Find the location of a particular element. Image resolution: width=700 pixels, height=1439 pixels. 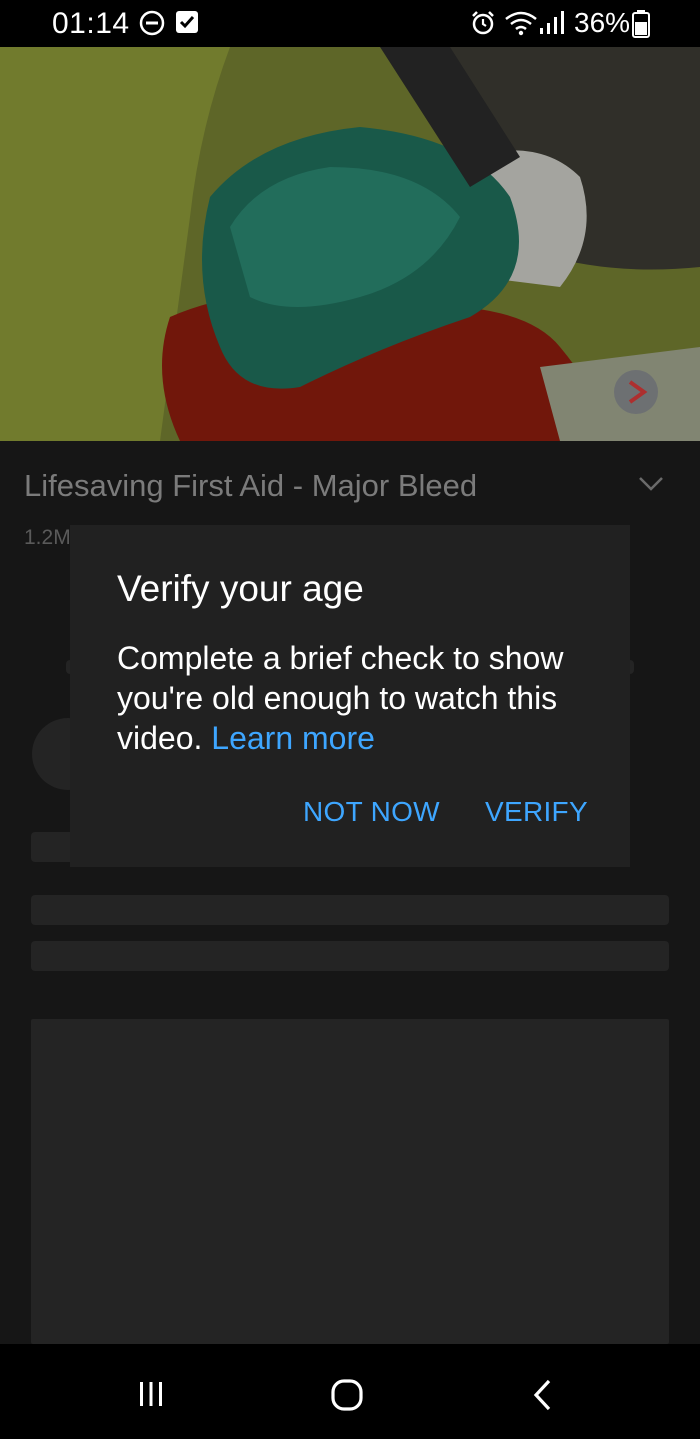

home-button is located at coordinates (347, 1391).